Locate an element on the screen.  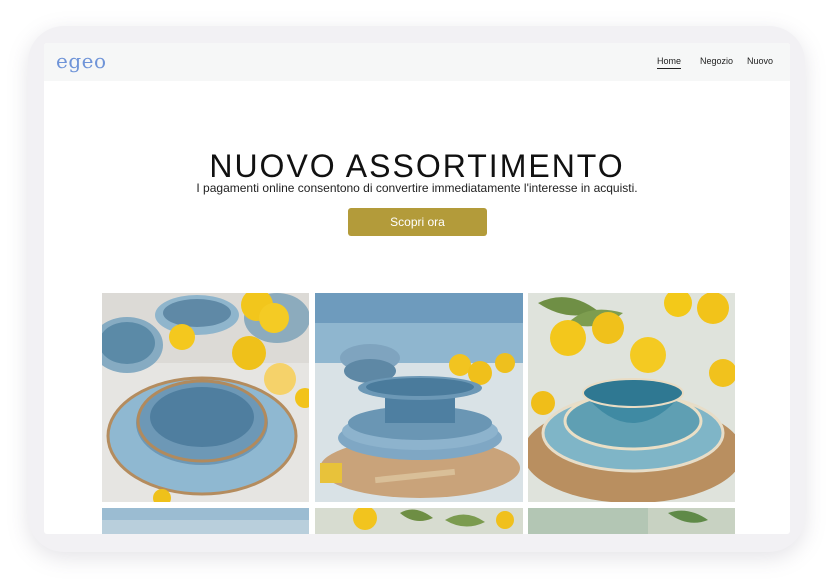
lemons-and-greenery-image is located at coordinates (419, 521).